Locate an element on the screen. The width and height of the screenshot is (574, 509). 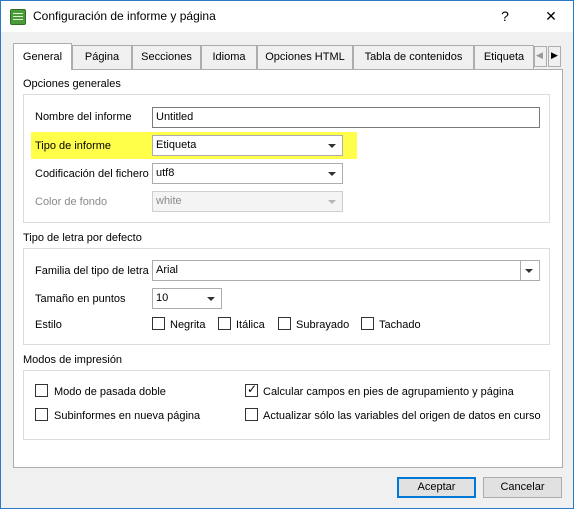
window-title: Configuración de informe y página is located at coordinates (124, 16).